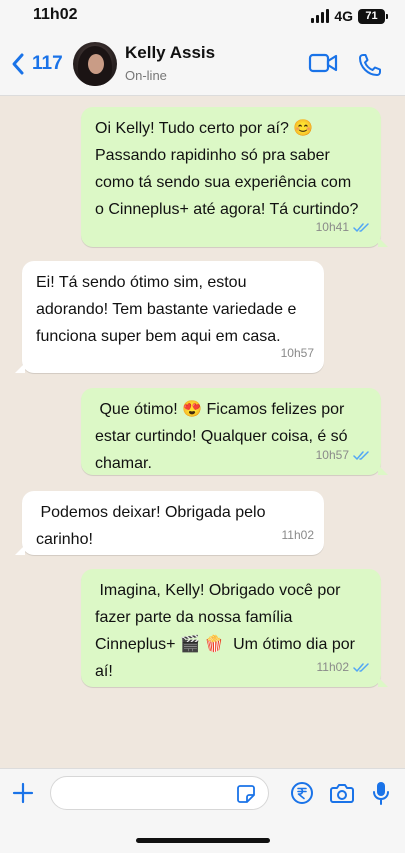  I want to click on top-bar: 11h02 4G 71 117 Kelly Assis On-line, so click(202, 48).